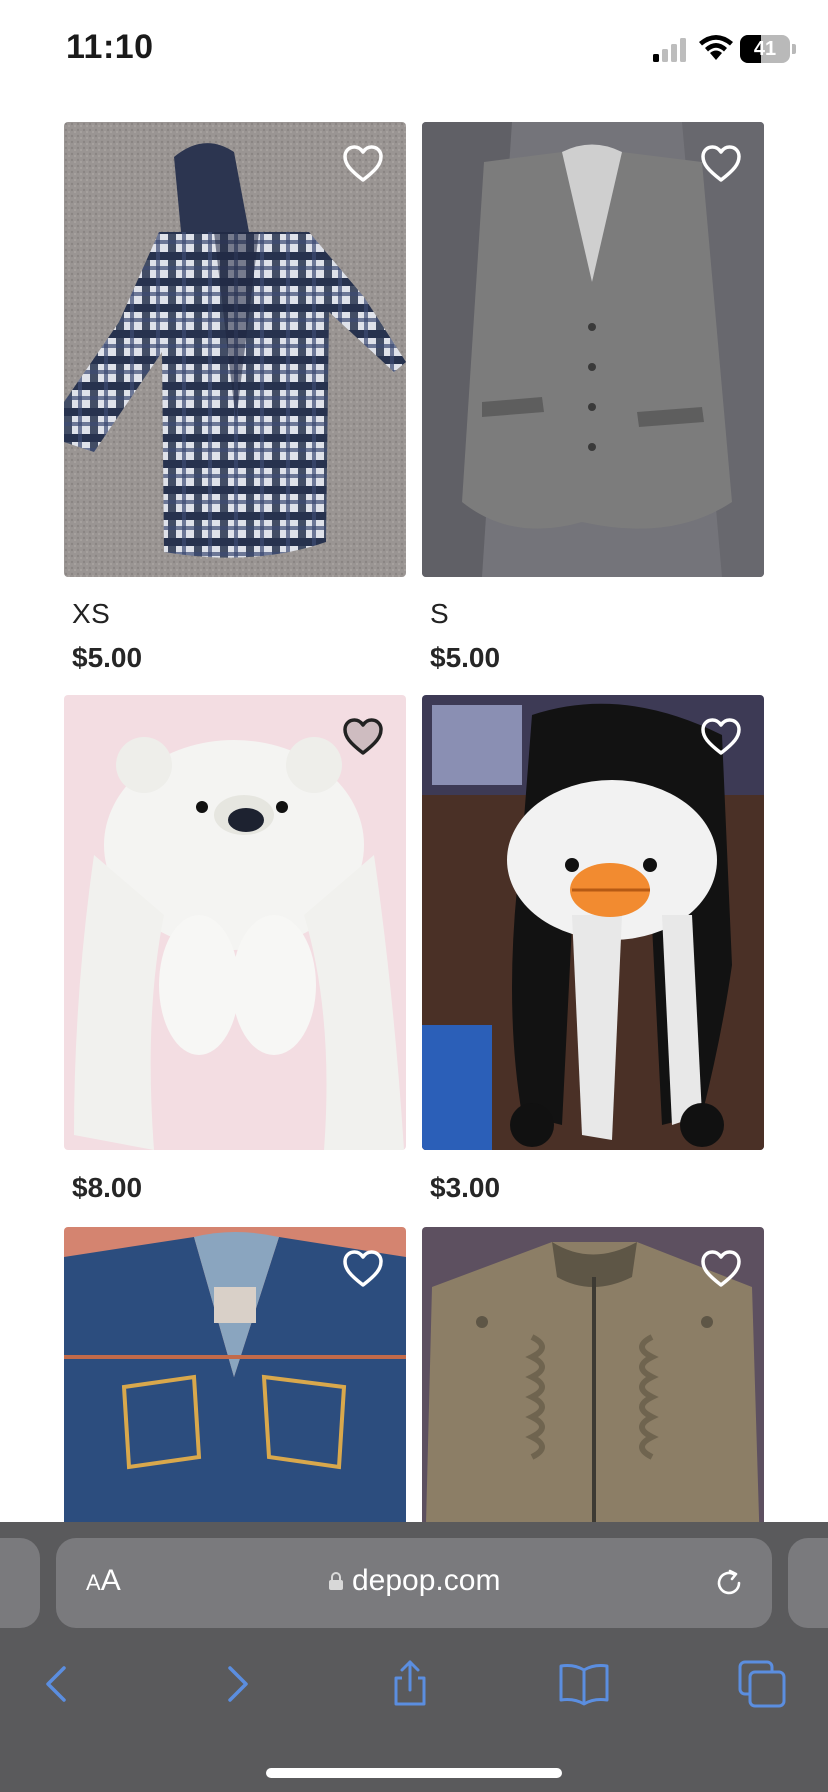 This screenshot has width=828, height=1792. I want to click on white-polar-bear-hat-image, so click(235, 922).